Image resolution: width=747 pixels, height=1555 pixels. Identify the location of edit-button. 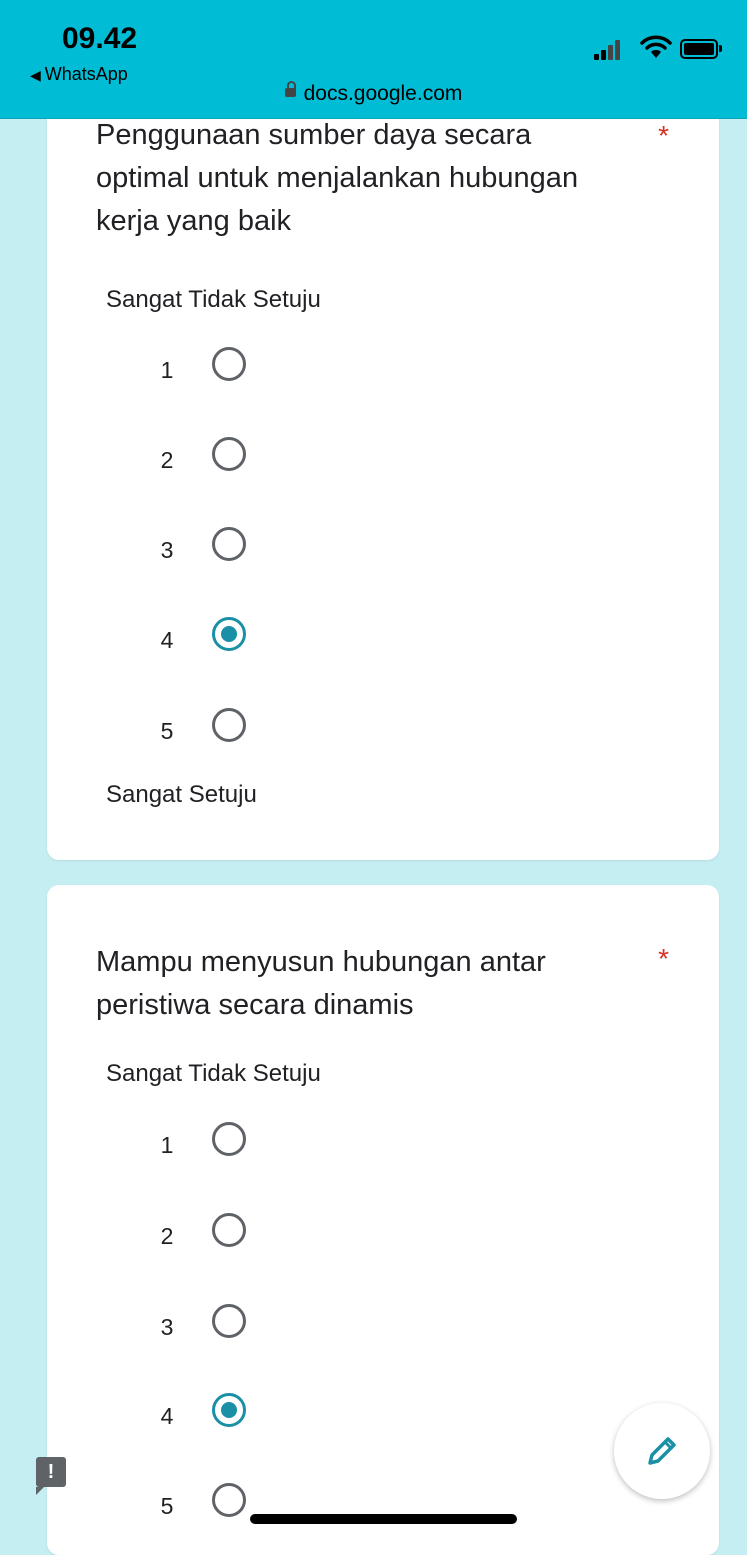
(662, 1451).